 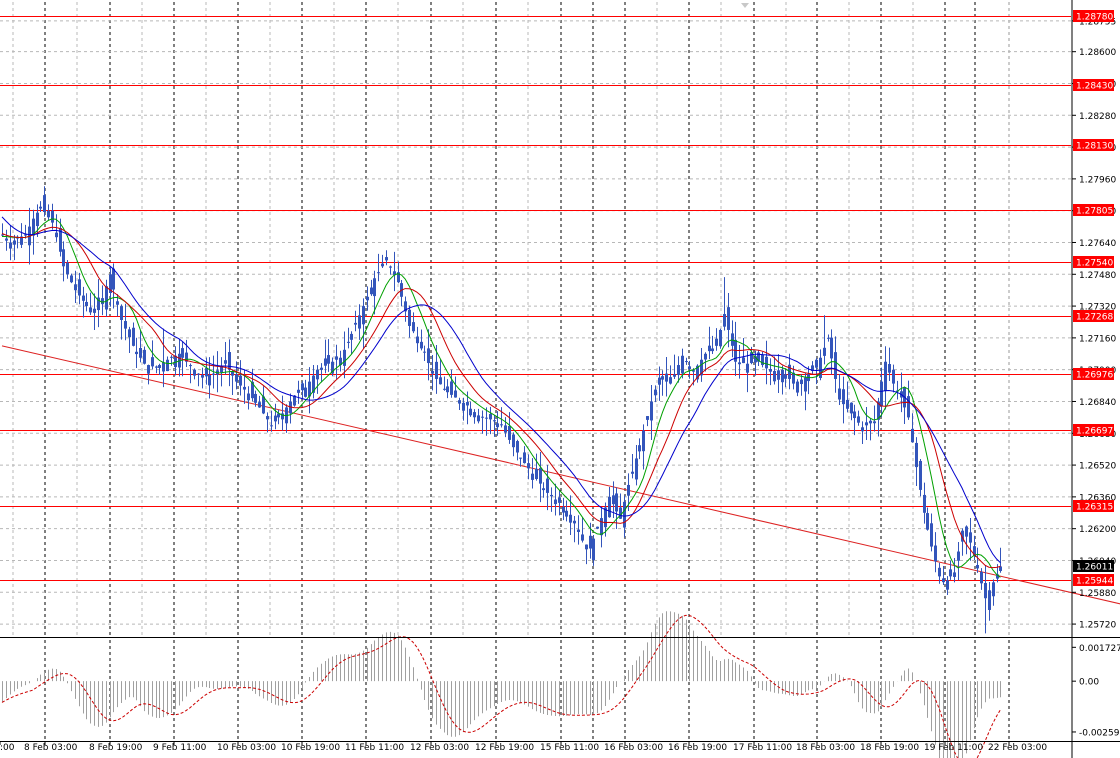 I want to click on level-label: 1.28130, so click(x=1094, y=147).